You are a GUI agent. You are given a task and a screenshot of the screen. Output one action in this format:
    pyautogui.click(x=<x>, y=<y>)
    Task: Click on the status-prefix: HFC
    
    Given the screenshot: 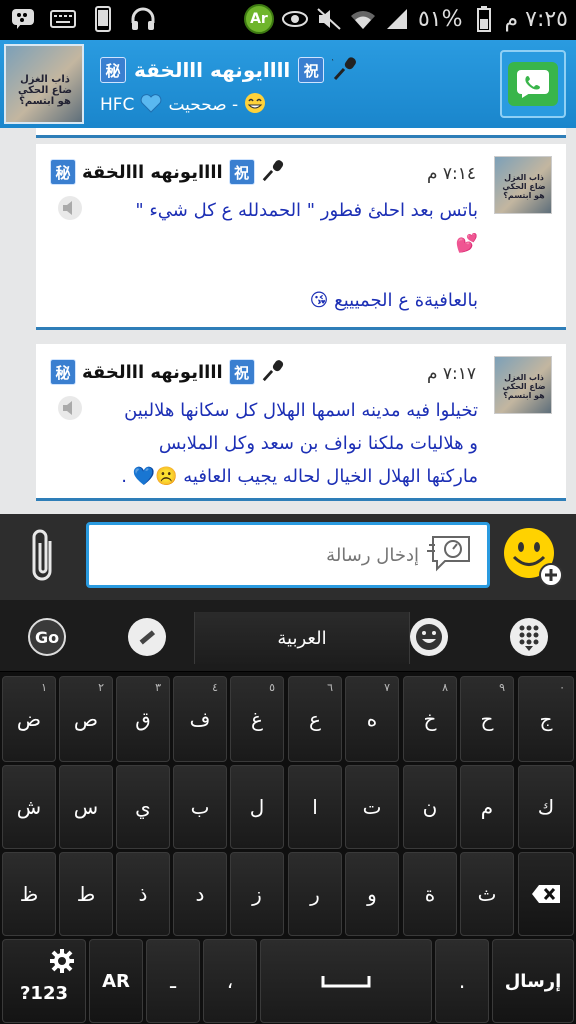 What is the action you would take?
    pyautogui.click(x=117, y=105)
    